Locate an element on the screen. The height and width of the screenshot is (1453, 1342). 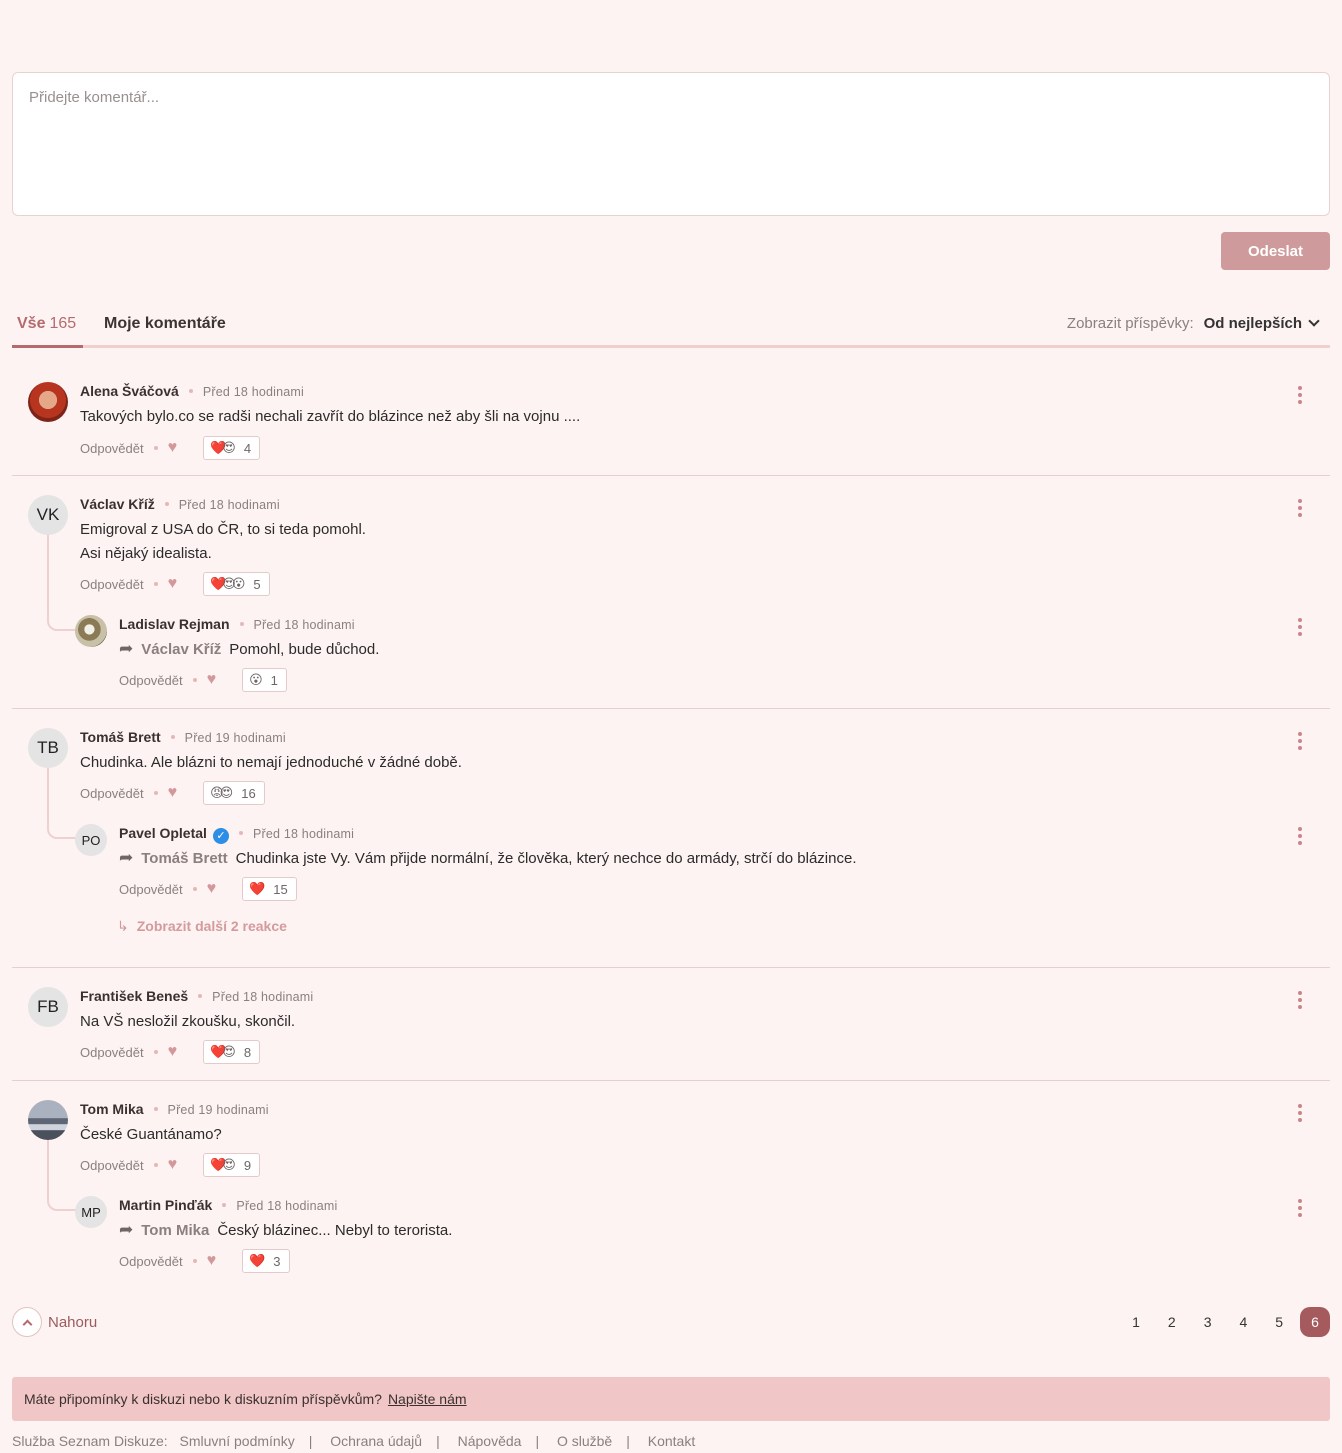
footer-link-terms: Smluvní podmínky is located at coordinates (237, 1441).